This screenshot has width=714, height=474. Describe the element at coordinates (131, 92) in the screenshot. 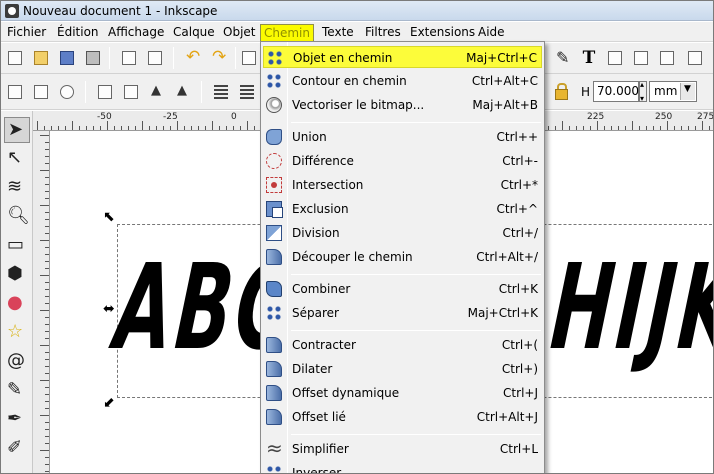

I see `rotate-cw-button` at that location.